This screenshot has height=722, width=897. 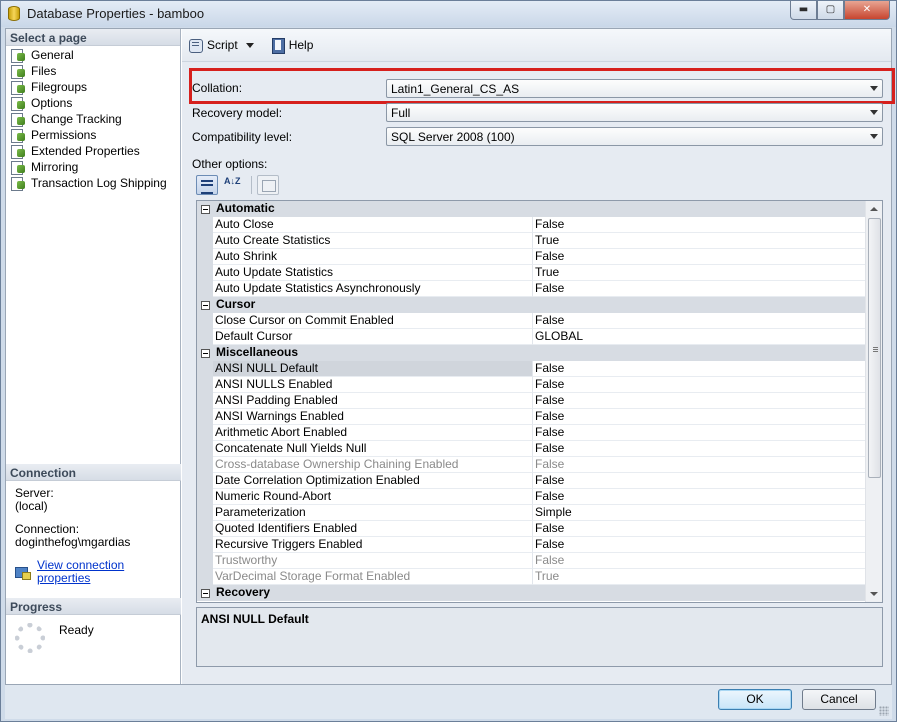 I want to click on help-book-icon, so click(x=278, y=45).